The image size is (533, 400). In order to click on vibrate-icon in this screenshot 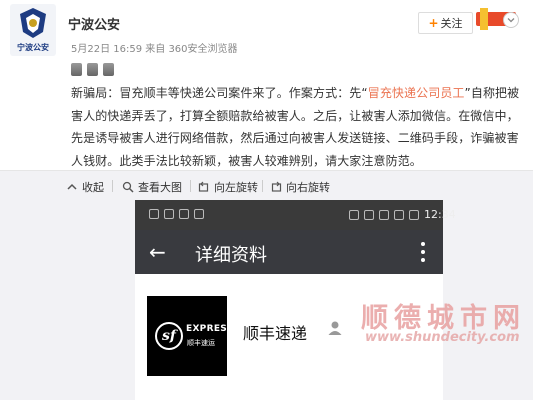, I will do `click(369, 214)`.